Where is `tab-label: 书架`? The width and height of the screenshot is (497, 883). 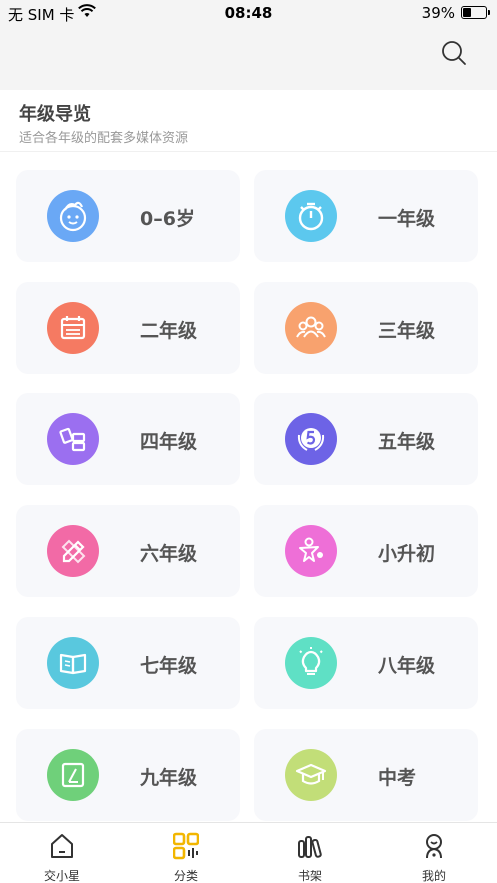
tab-label: 书架 is located at coordinates (309, 876).